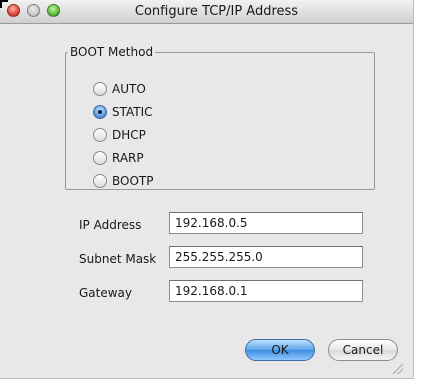  What do you see at coordinates (118, 259) in the screenshot?
I see `subnet-mask-label: Subnet Mask` at bounding box center [118, 259].